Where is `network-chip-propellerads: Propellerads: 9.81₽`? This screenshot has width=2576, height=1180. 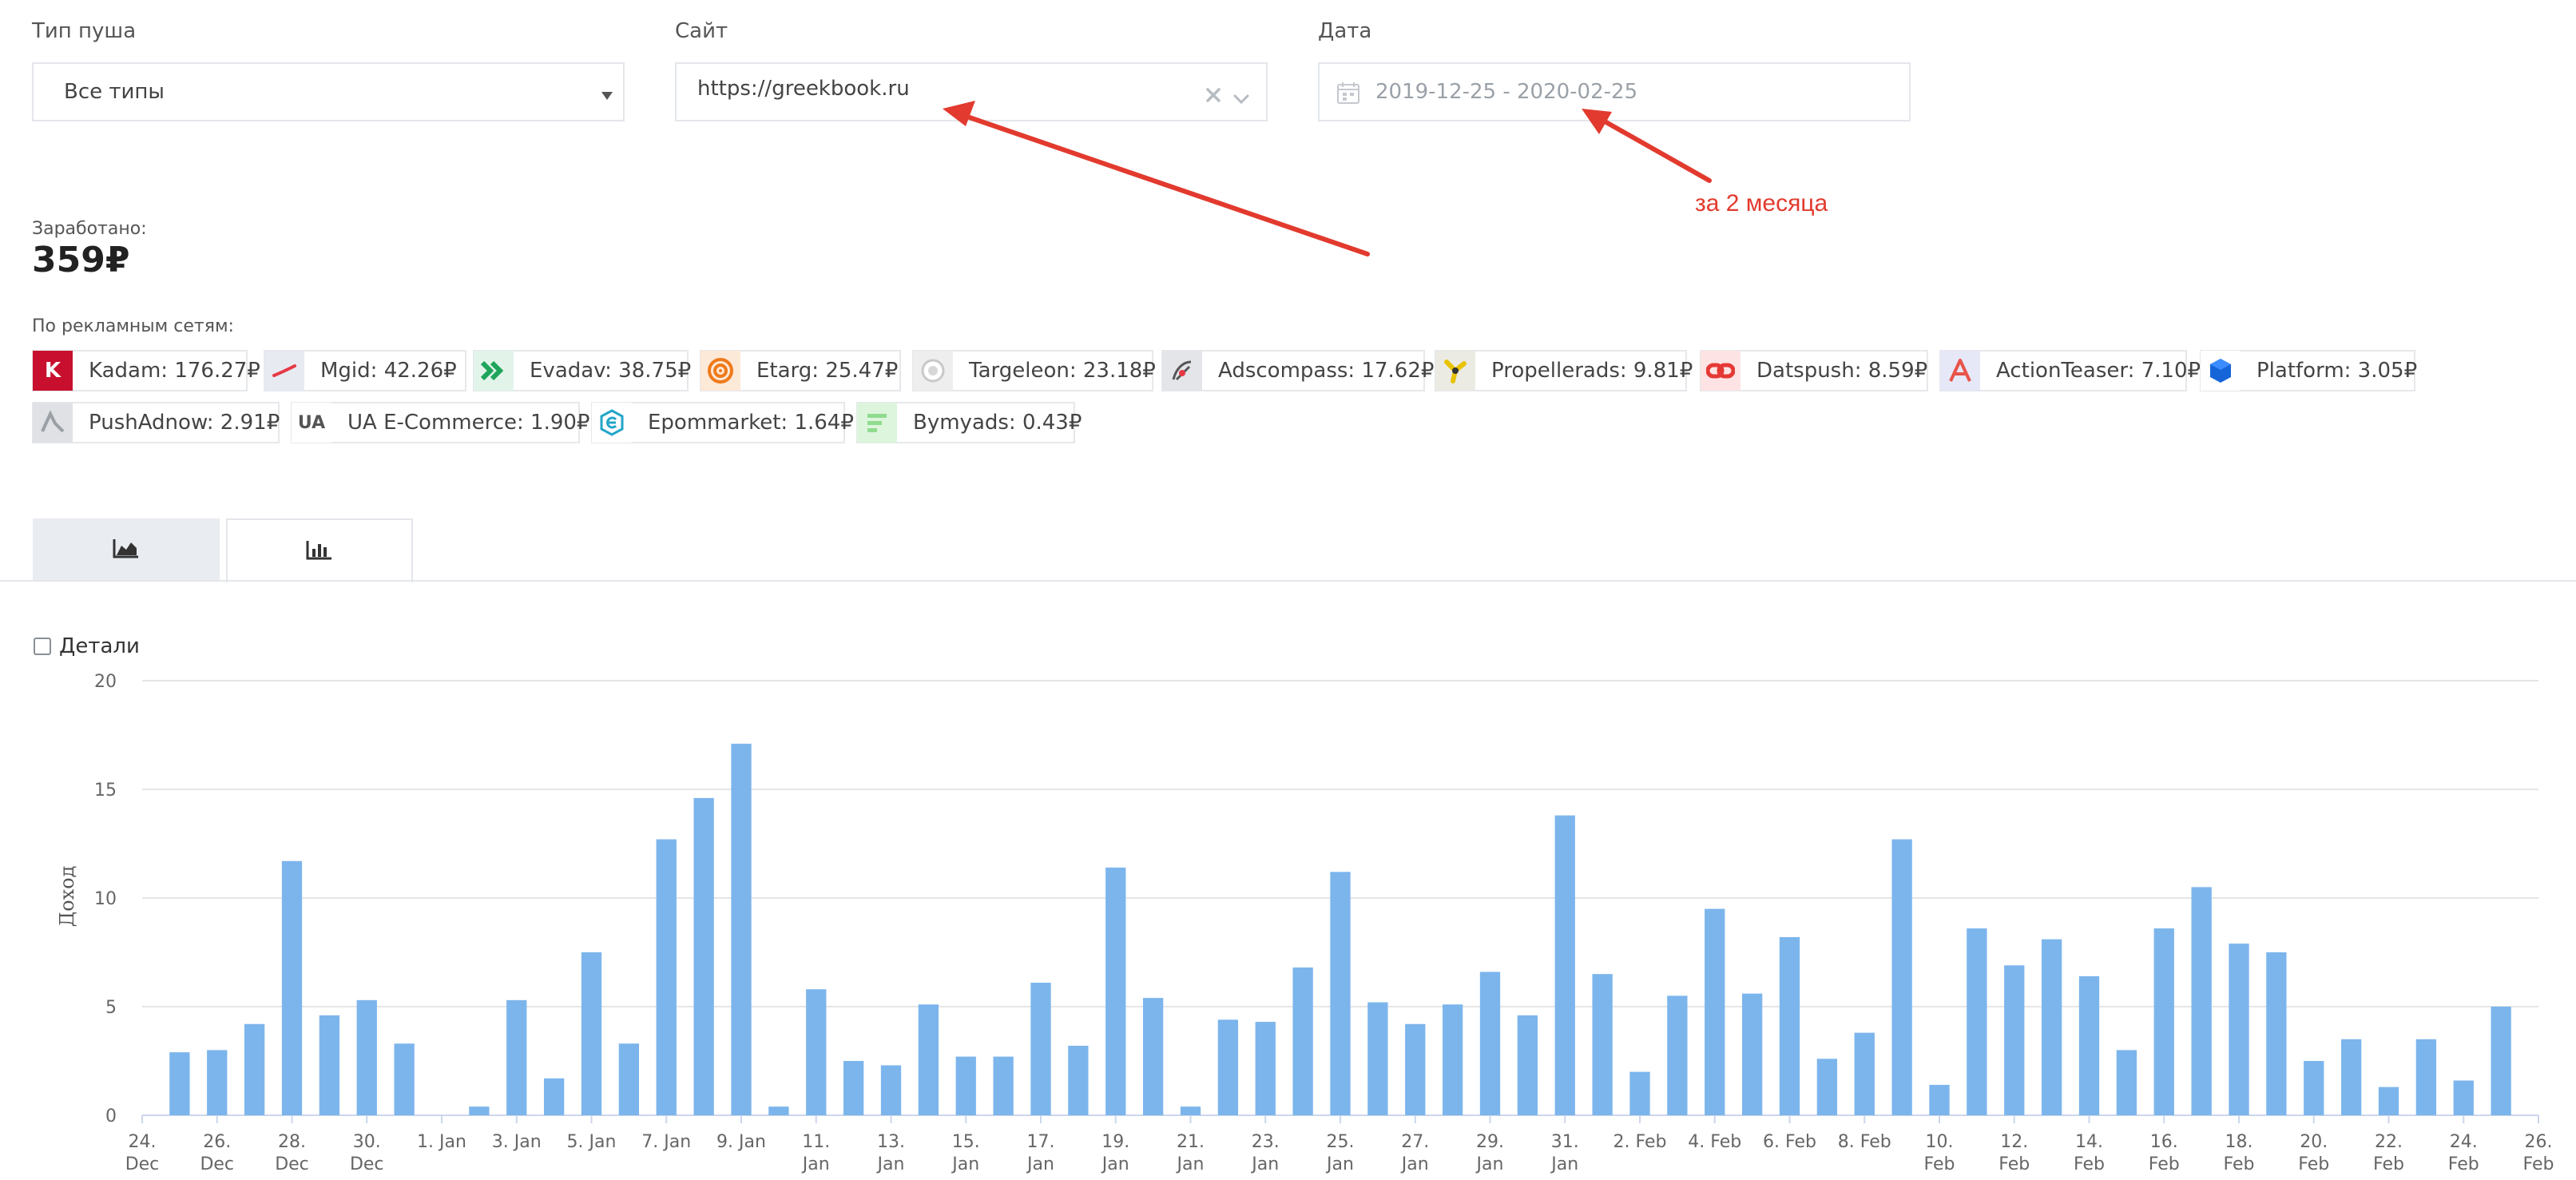 network-chip-propellerads: Propellerads: 9.81₽ is located at coordinates (1564, 370).